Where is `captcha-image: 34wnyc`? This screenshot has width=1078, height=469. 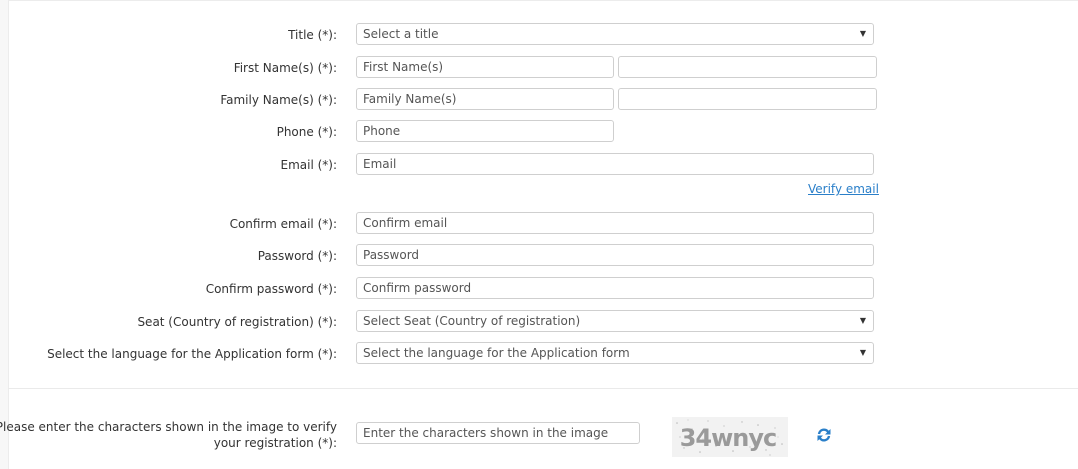
captcha-image: 34wnyc is located at coordinates (730, 437).